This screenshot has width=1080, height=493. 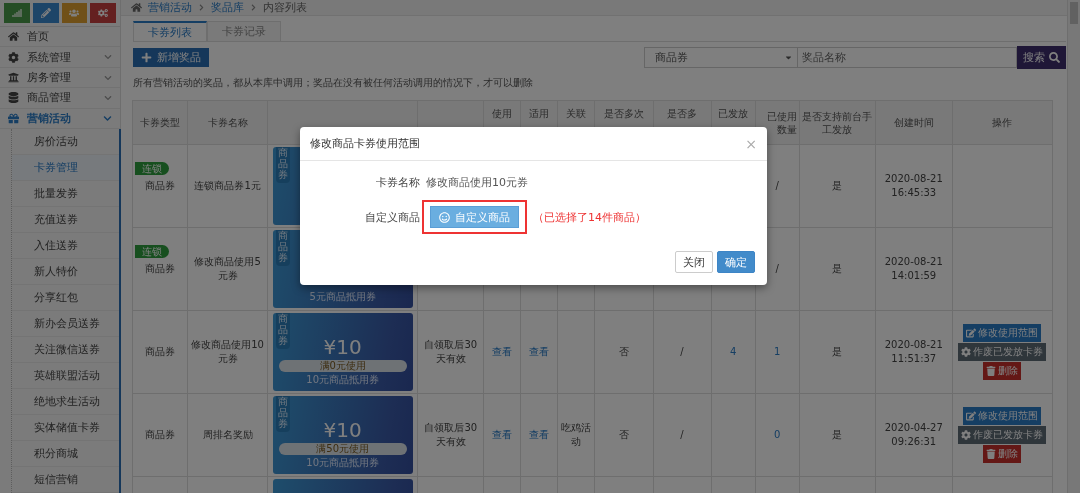 What do you see at coordinates (65, 272) in the screenshot?
I see `sidebar-subitem: 新人特价` at bounding box center [65, 272].